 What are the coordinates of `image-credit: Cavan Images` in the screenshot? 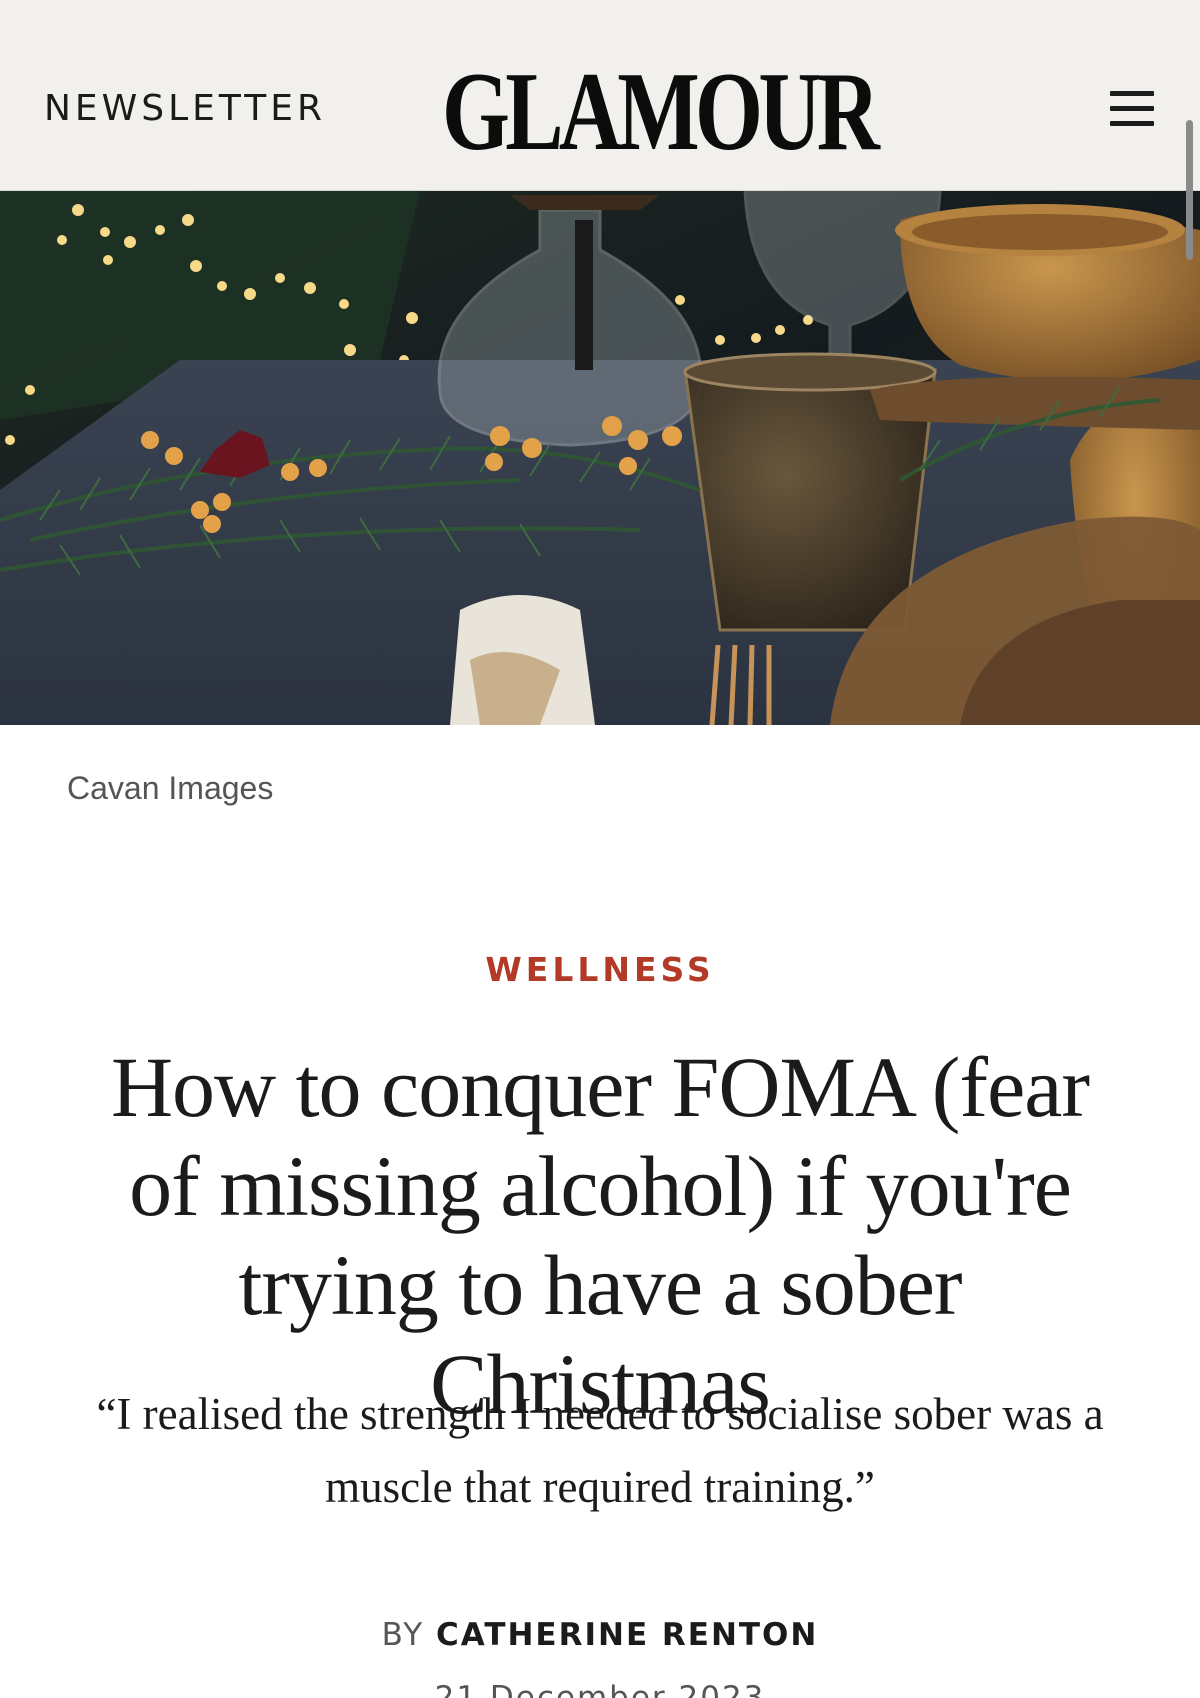 It's located at (170, 788).